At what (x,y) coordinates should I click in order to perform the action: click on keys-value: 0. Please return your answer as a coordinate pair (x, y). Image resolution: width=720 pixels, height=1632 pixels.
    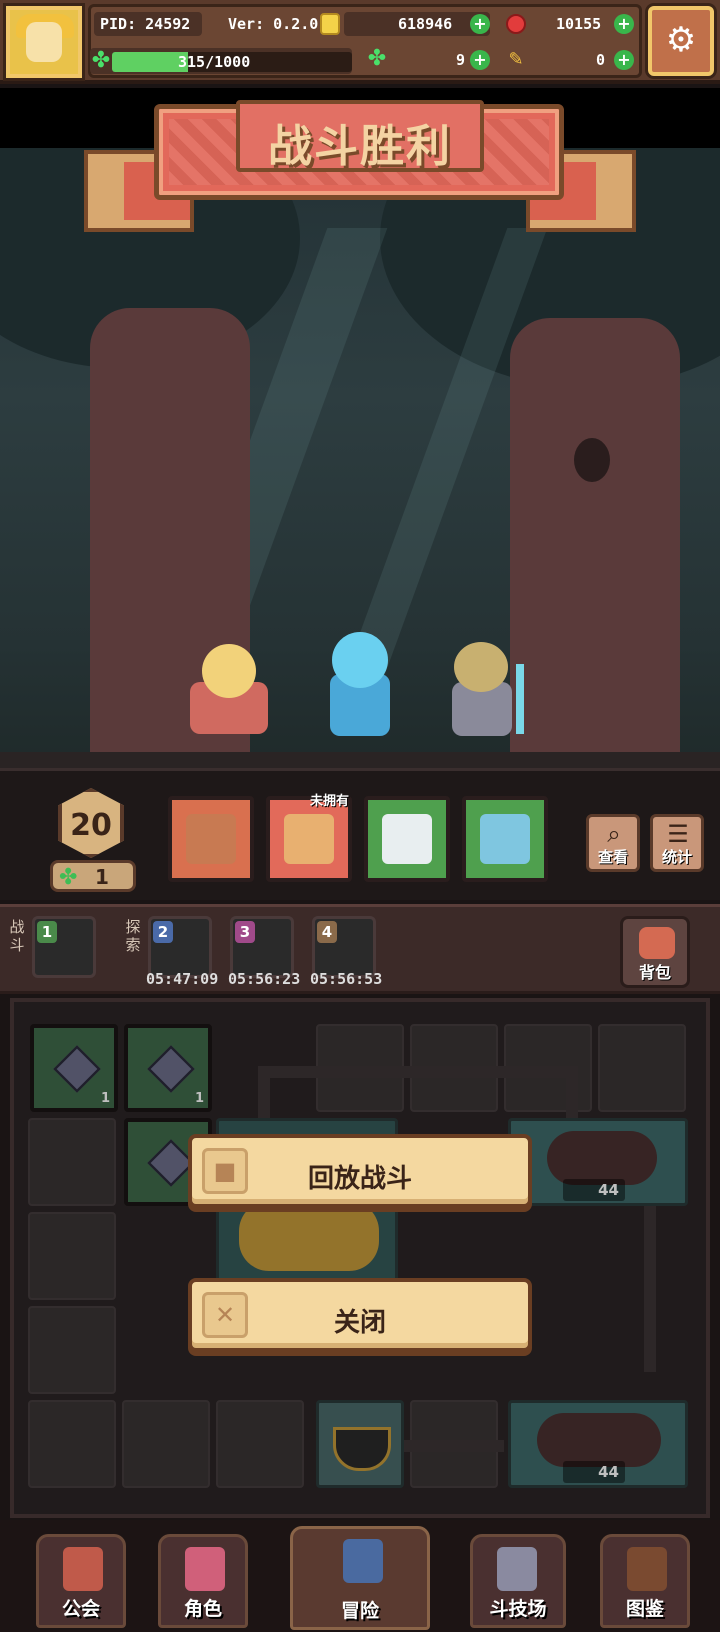
    Looking at the image, I should click on (601, 60).